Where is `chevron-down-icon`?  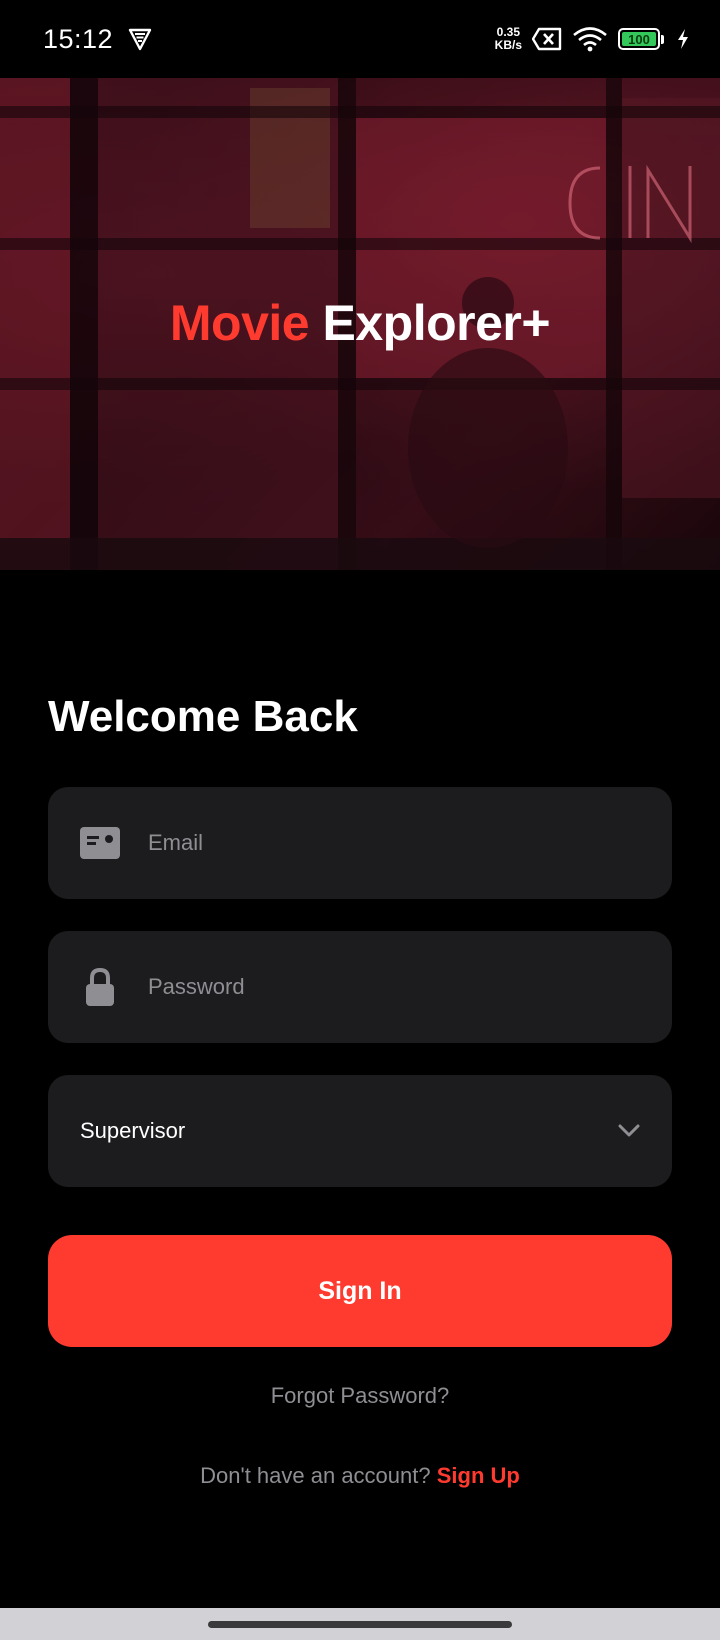 chevron-down-icon is located at coordinates (629, 1131).